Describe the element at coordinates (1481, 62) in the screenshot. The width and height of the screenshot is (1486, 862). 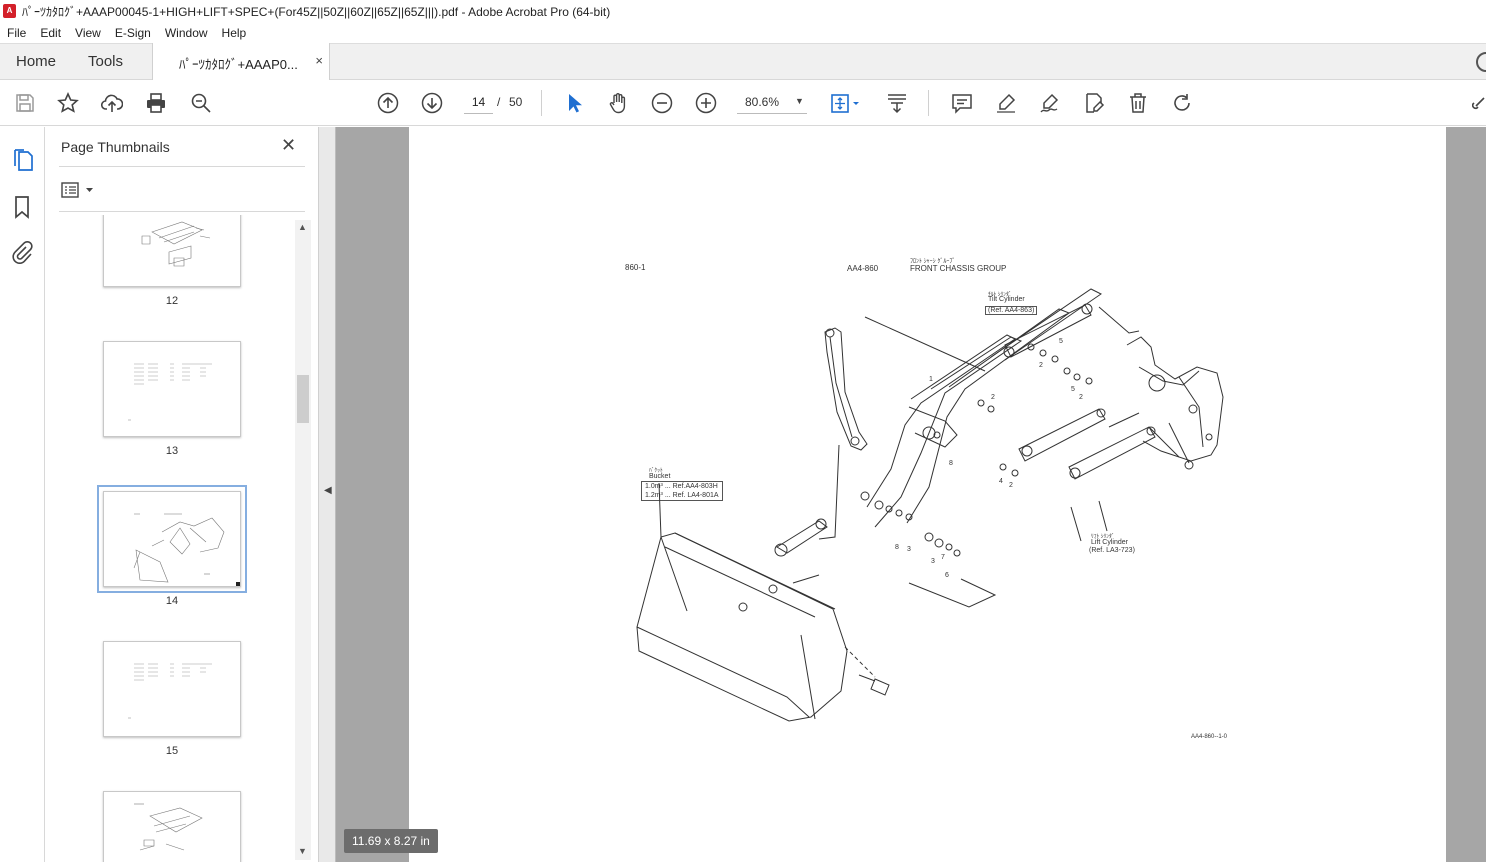
I see `help-icon` at that location.